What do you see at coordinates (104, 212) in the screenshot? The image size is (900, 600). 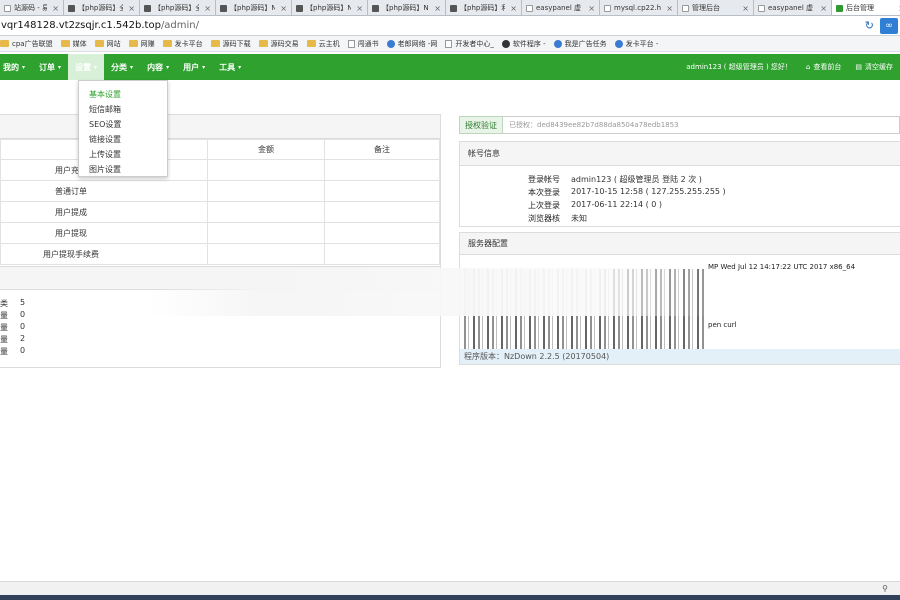 I see `row-label: 用户提成` at bounding box center [104, 212].